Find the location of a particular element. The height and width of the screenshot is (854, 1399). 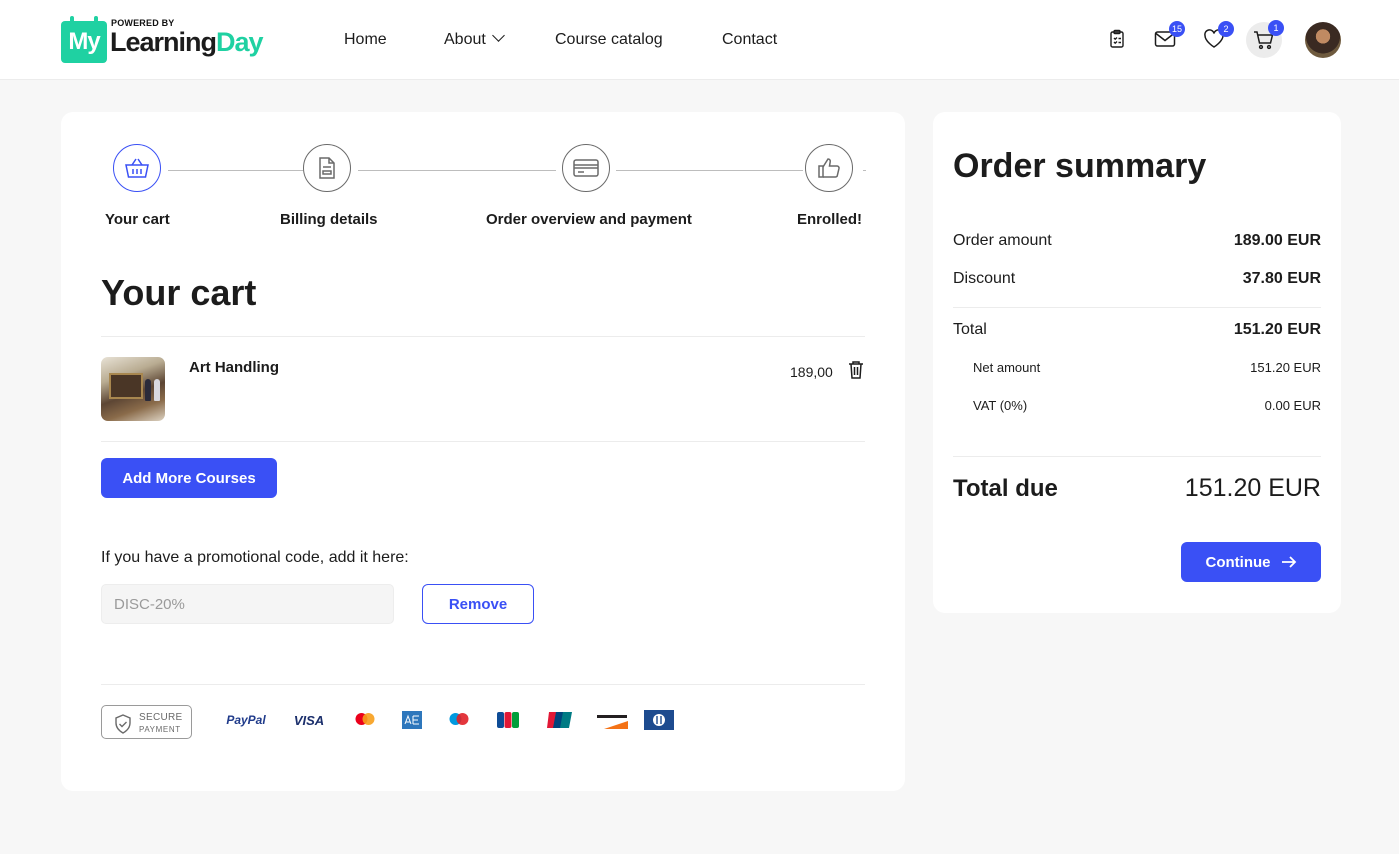

mastercard-logo is located at coordinates (365, 720).